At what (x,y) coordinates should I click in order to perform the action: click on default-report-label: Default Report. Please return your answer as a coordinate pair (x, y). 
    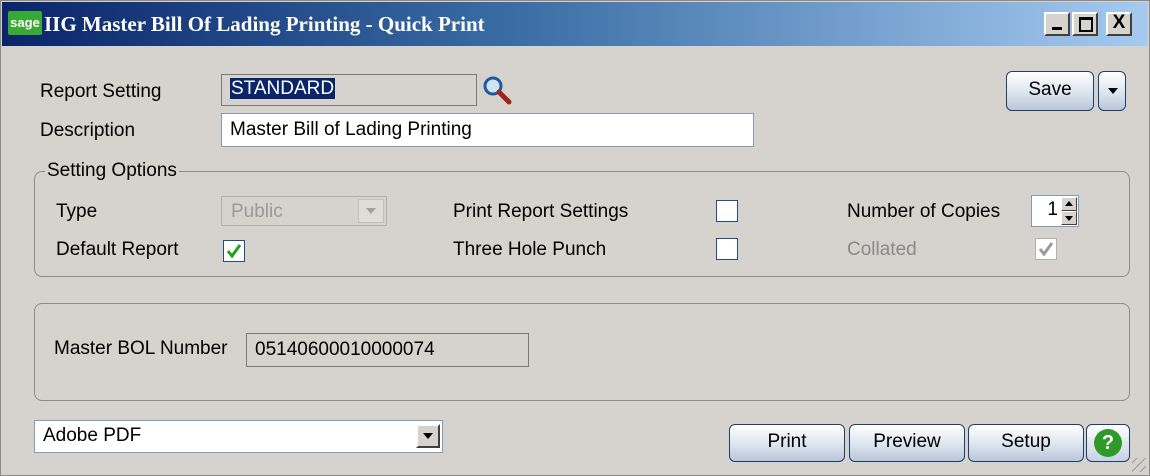
    Looking at the image, I should click on (117, 249).